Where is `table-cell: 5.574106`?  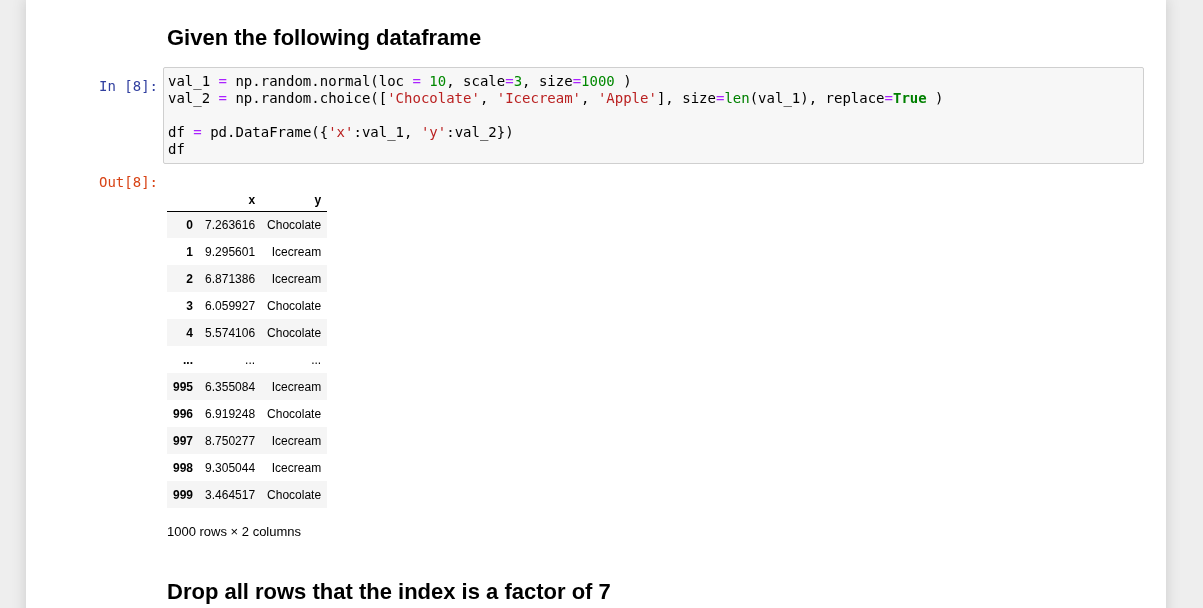 table-cell: 5.574106 is located at coordinates (230, 332).